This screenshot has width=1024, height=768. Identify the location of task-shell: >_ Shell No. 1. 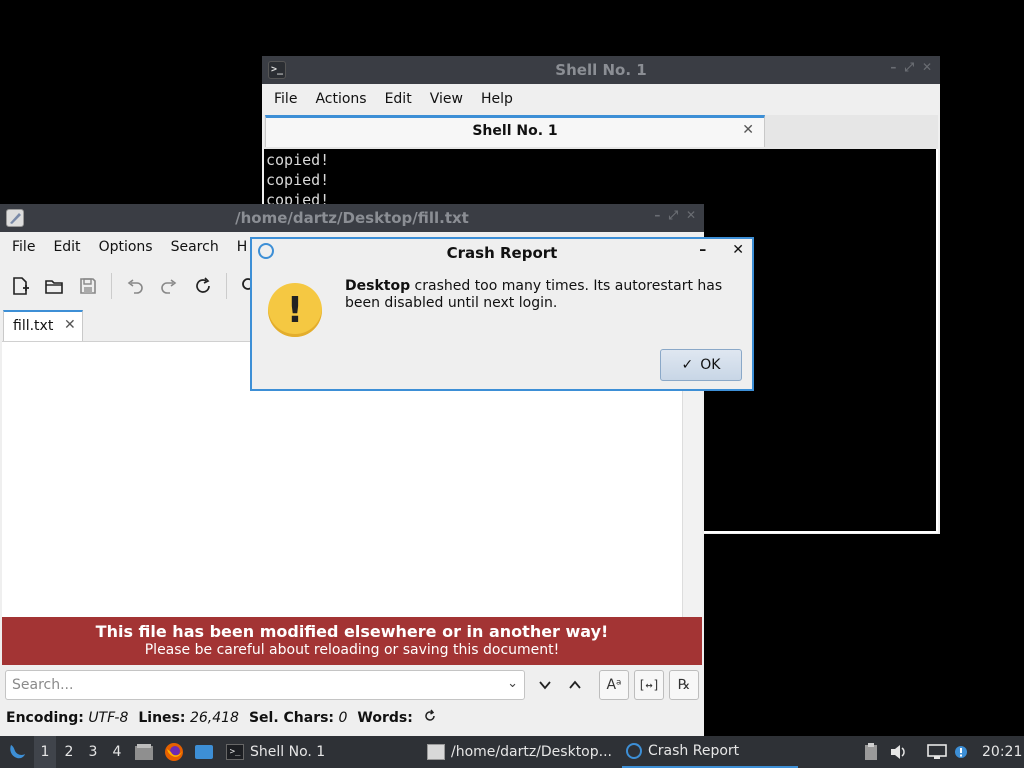
(275, 752).